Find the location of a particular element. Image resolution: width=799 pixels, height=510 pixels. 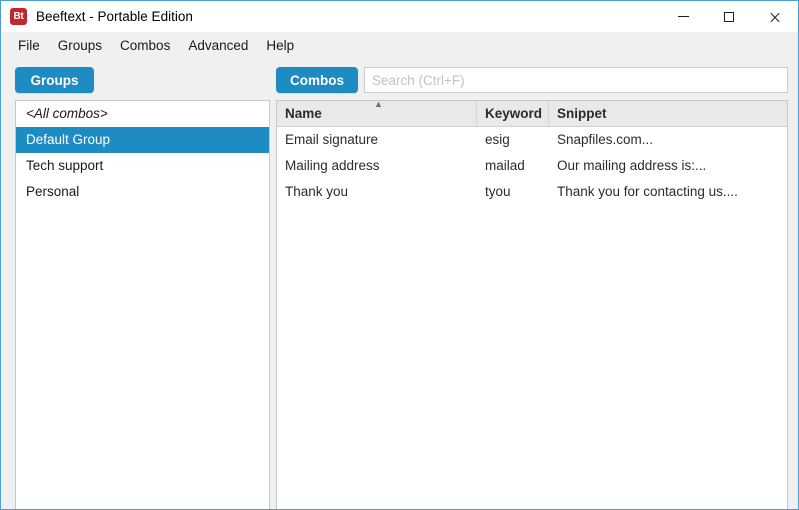

cell-name: Email signature is located at coordinates (332, 139).